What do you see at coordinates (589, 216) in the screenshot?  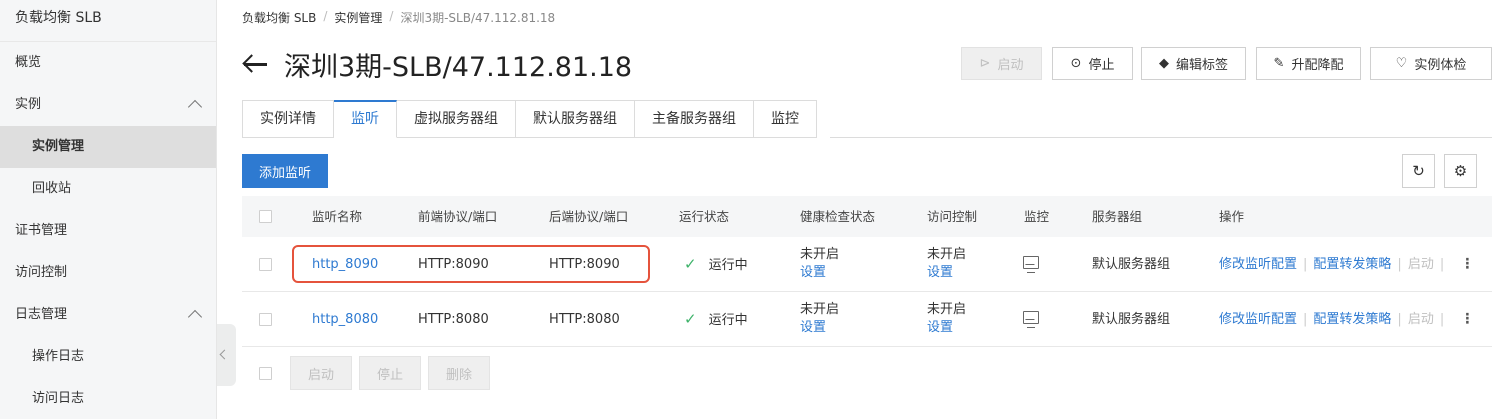 I see `column-header: 后端协议/端口` at bounding box center [589, 216].